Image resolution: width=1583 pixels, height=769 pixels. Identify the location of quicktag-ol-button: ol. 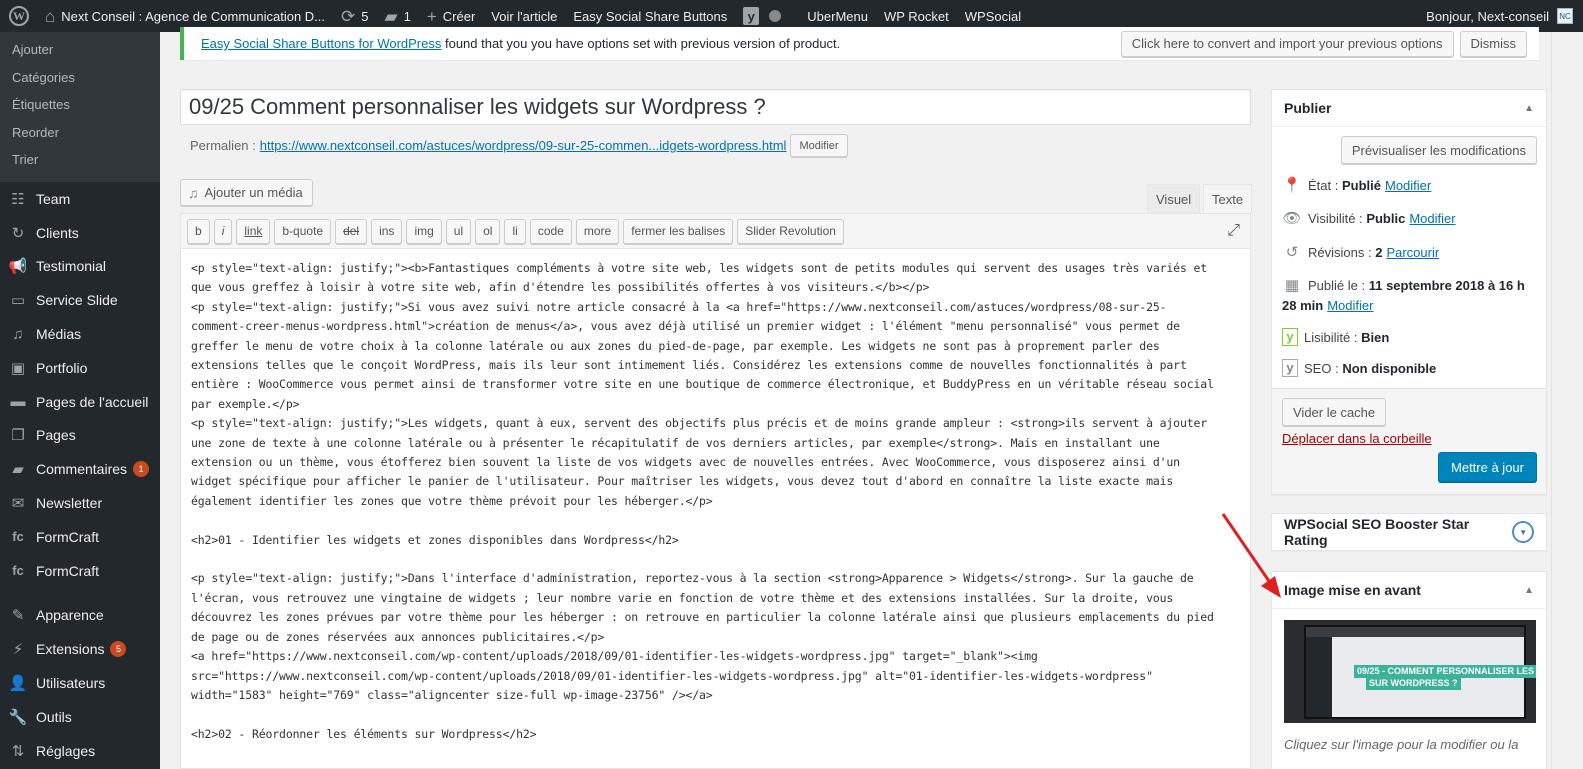
(488, 231).